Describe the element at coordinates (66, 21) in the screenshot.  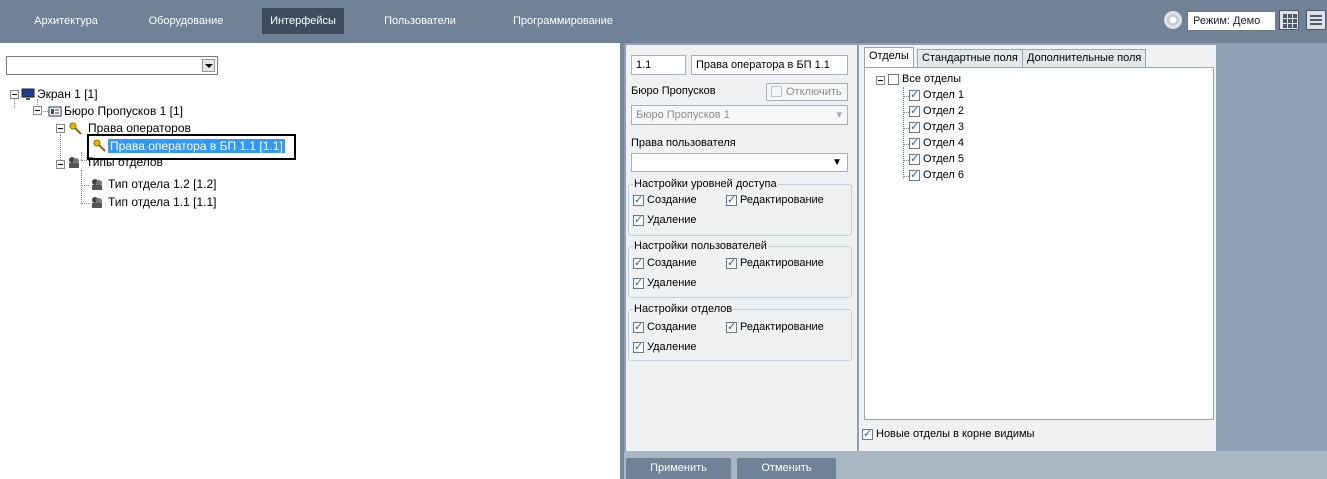
I see `tab-architecture: Архитектура` at that location.